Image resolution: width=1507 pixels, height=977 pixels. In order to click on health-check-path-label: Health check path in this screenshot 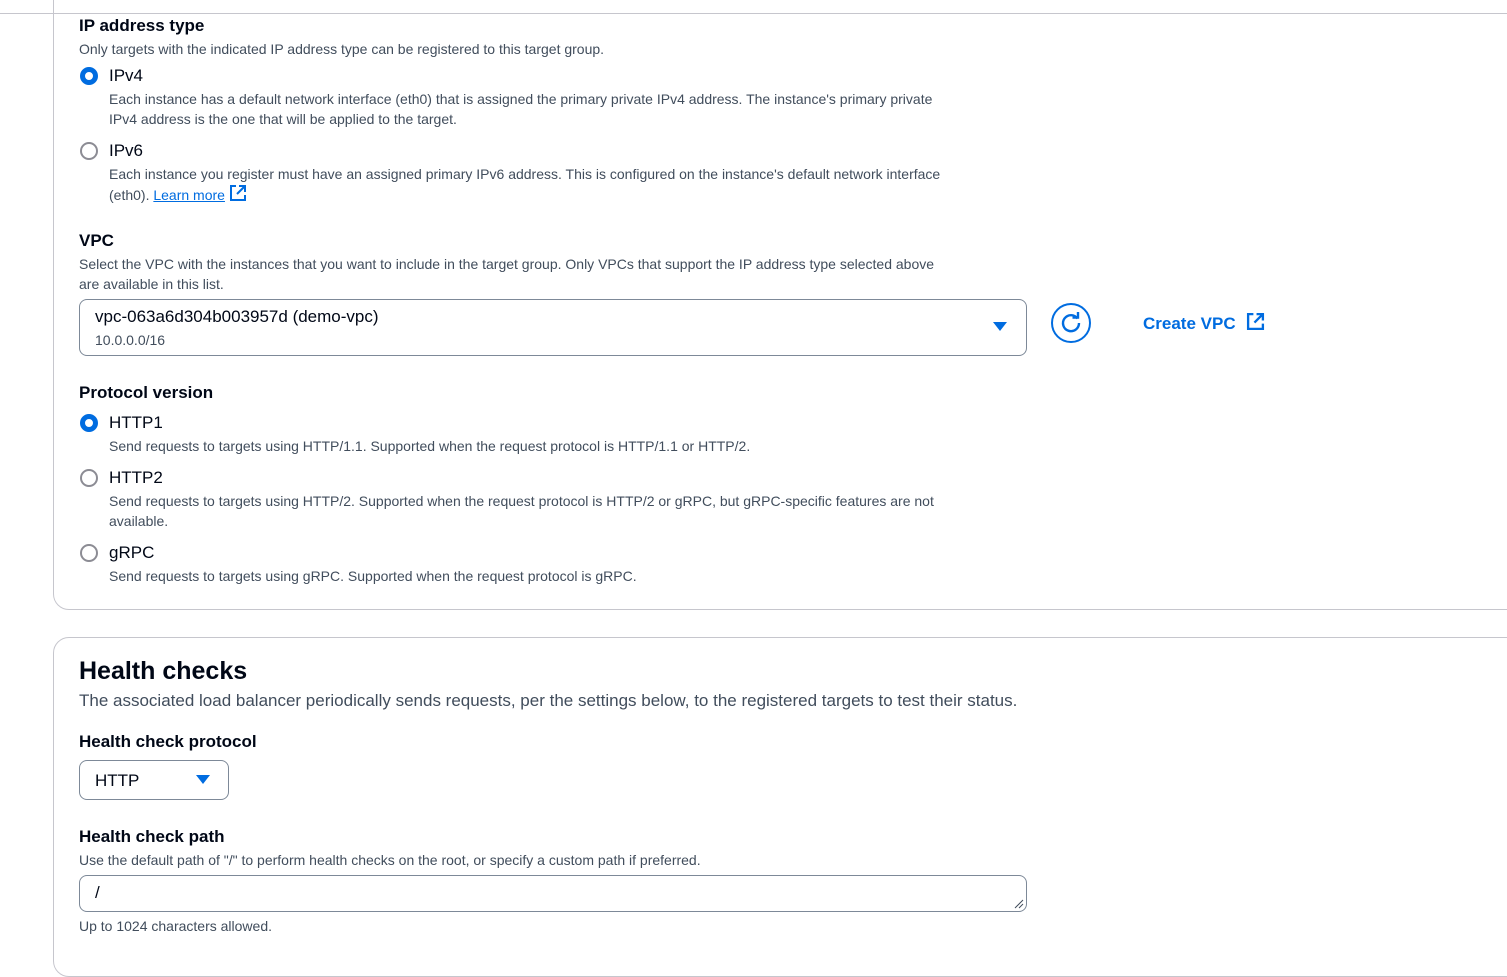, I will do `click(152, 836)`.